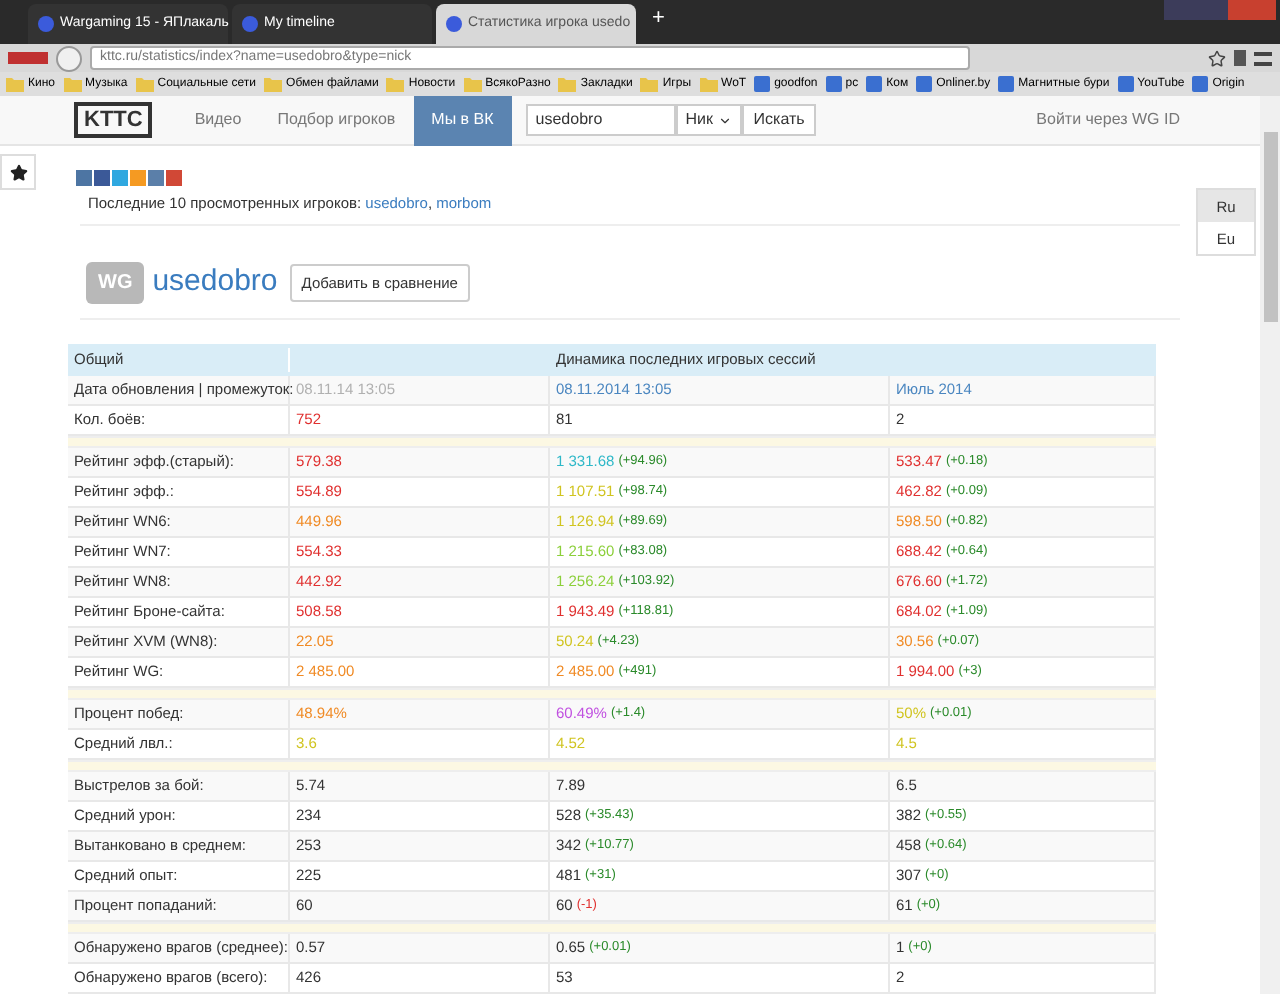 The image size is (1280, 994). What do you see at coordinates (658, 19) in the screenshot?
I see `new-tab-button: +` at bounding box center [658, 19].